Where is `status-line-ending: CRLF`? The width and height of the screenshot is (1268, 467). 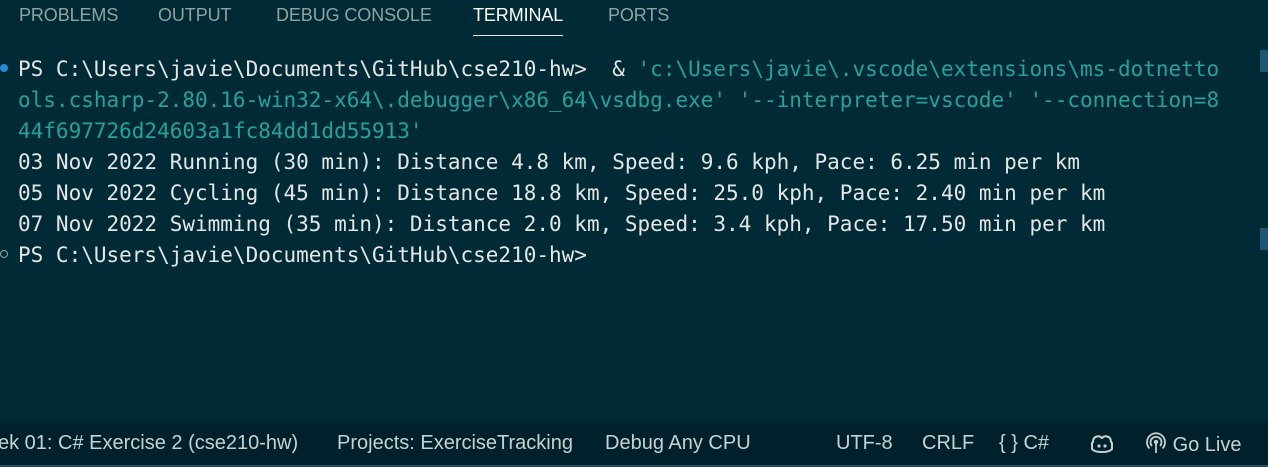 status-line-ending: CRLF is located at coordinates (948, 443).